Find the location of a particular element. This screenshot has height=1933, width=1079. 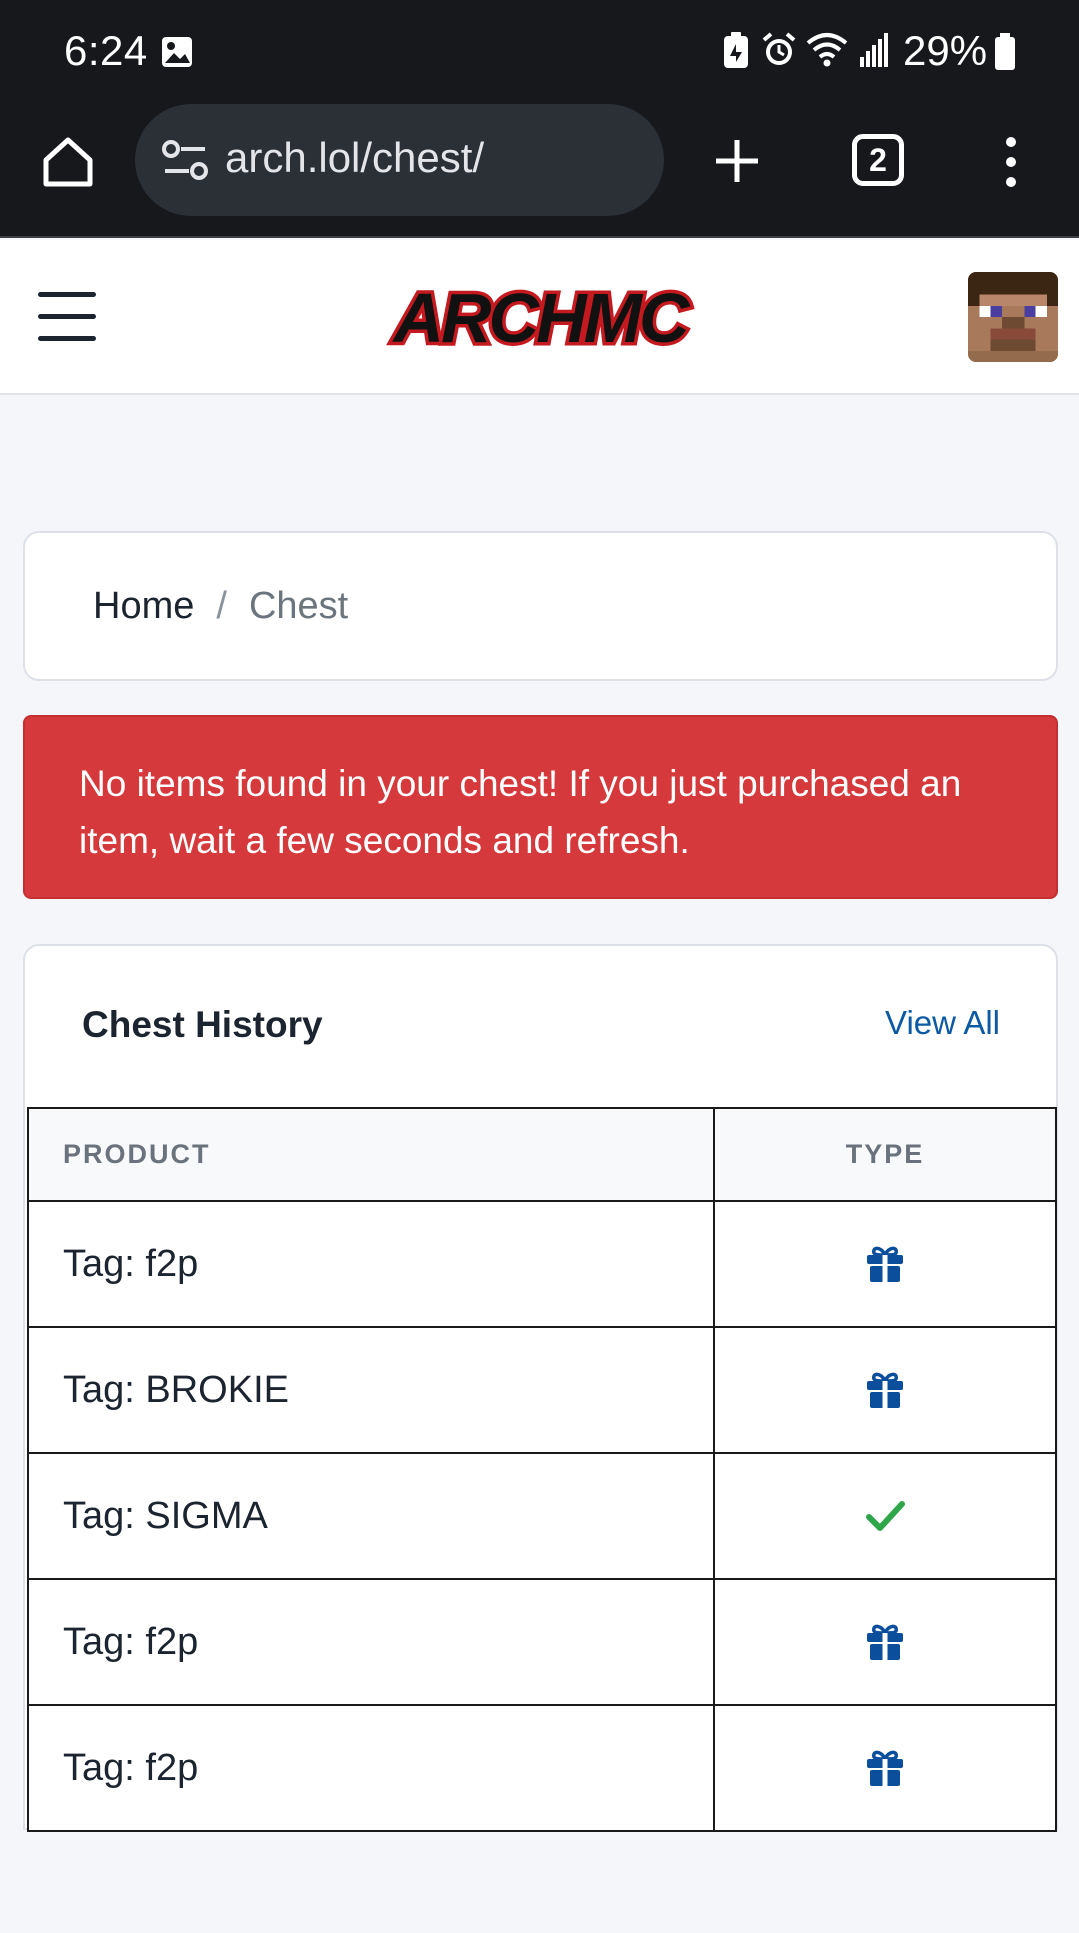

status-bar: 6:24 29% is located at coordinates (539, 51).